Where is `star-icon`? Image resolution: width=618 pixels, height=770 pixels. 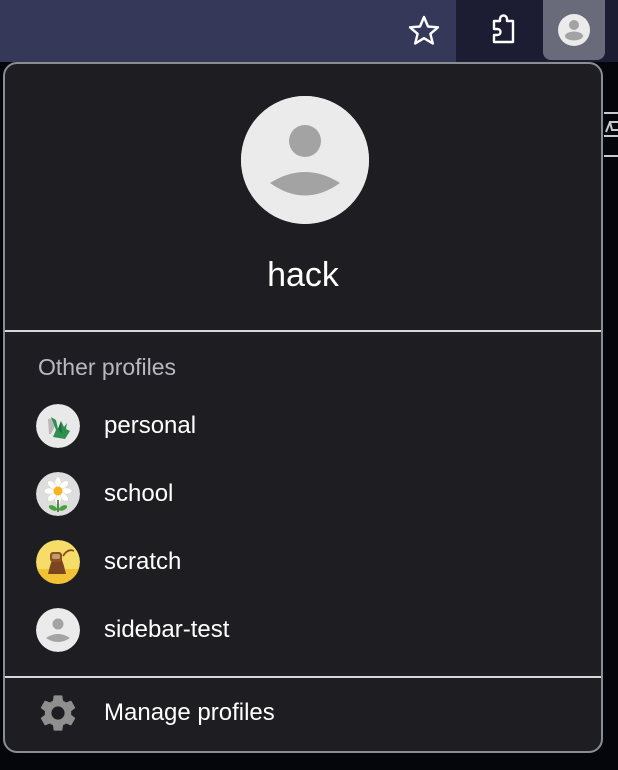
star-icon is located at coordinates (424, 30).